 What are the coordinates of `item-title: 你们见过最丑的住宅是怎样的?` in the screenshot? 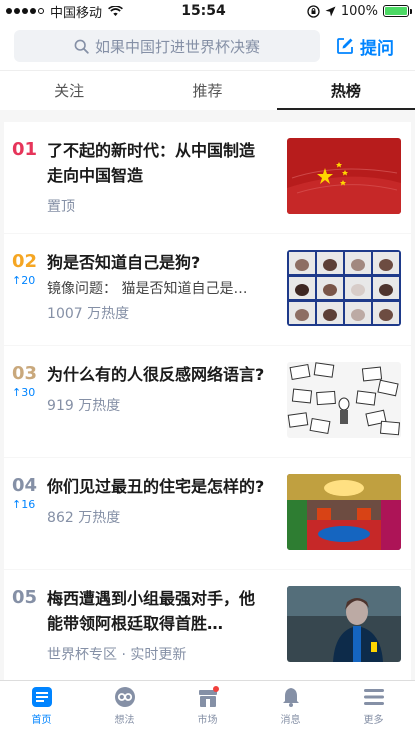 It's located at (156, 486).